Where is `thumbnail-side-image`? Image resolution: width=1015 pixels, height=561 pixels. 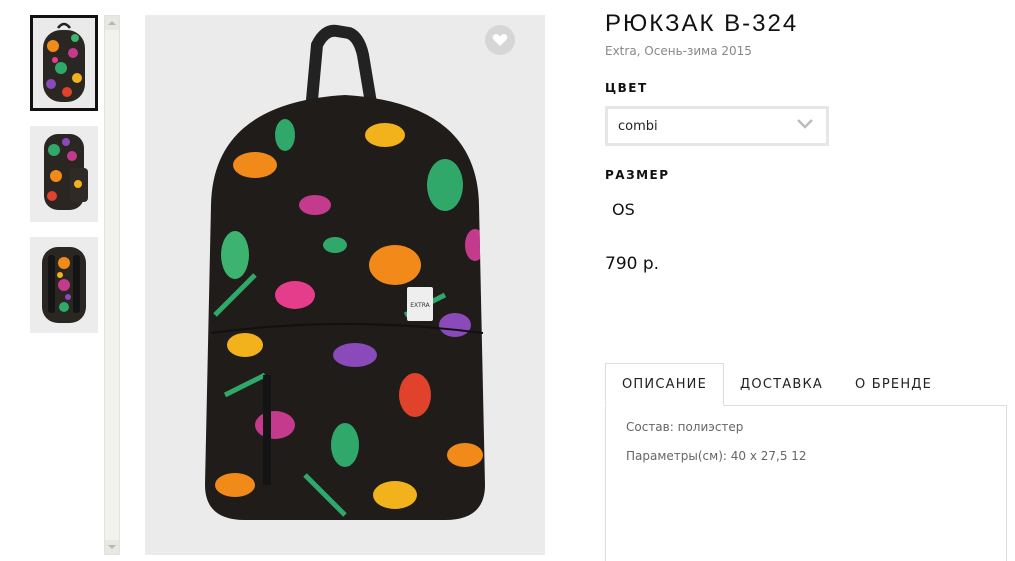
thumbnail-side-image is located at coordinates (64, 174).